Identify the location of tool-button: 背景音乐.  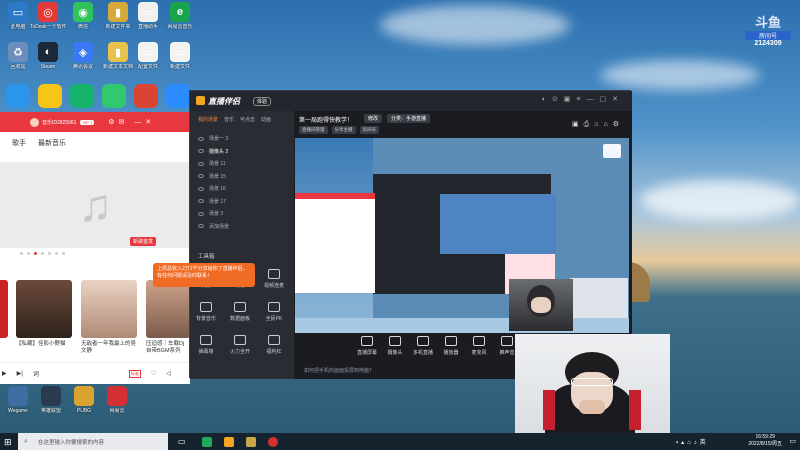
(206, 312).